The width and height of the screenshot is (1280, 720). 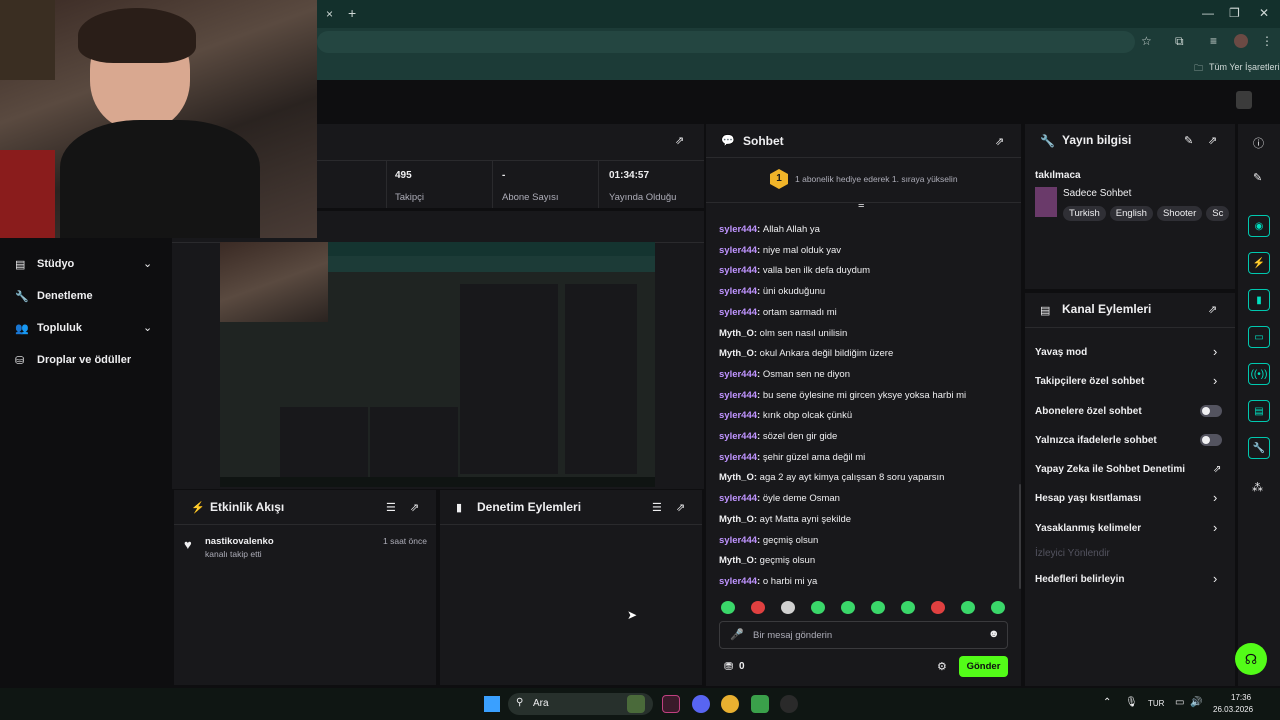 I want to click on followers-only-row: Takipçilere özel sohbet, so click(x=1089, y=381).